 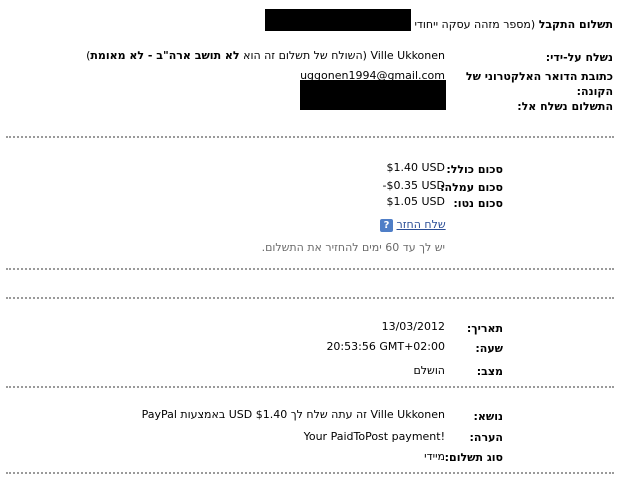 I want to click on total-amount-value: $1.40 USD, so click(x=416, y=167).